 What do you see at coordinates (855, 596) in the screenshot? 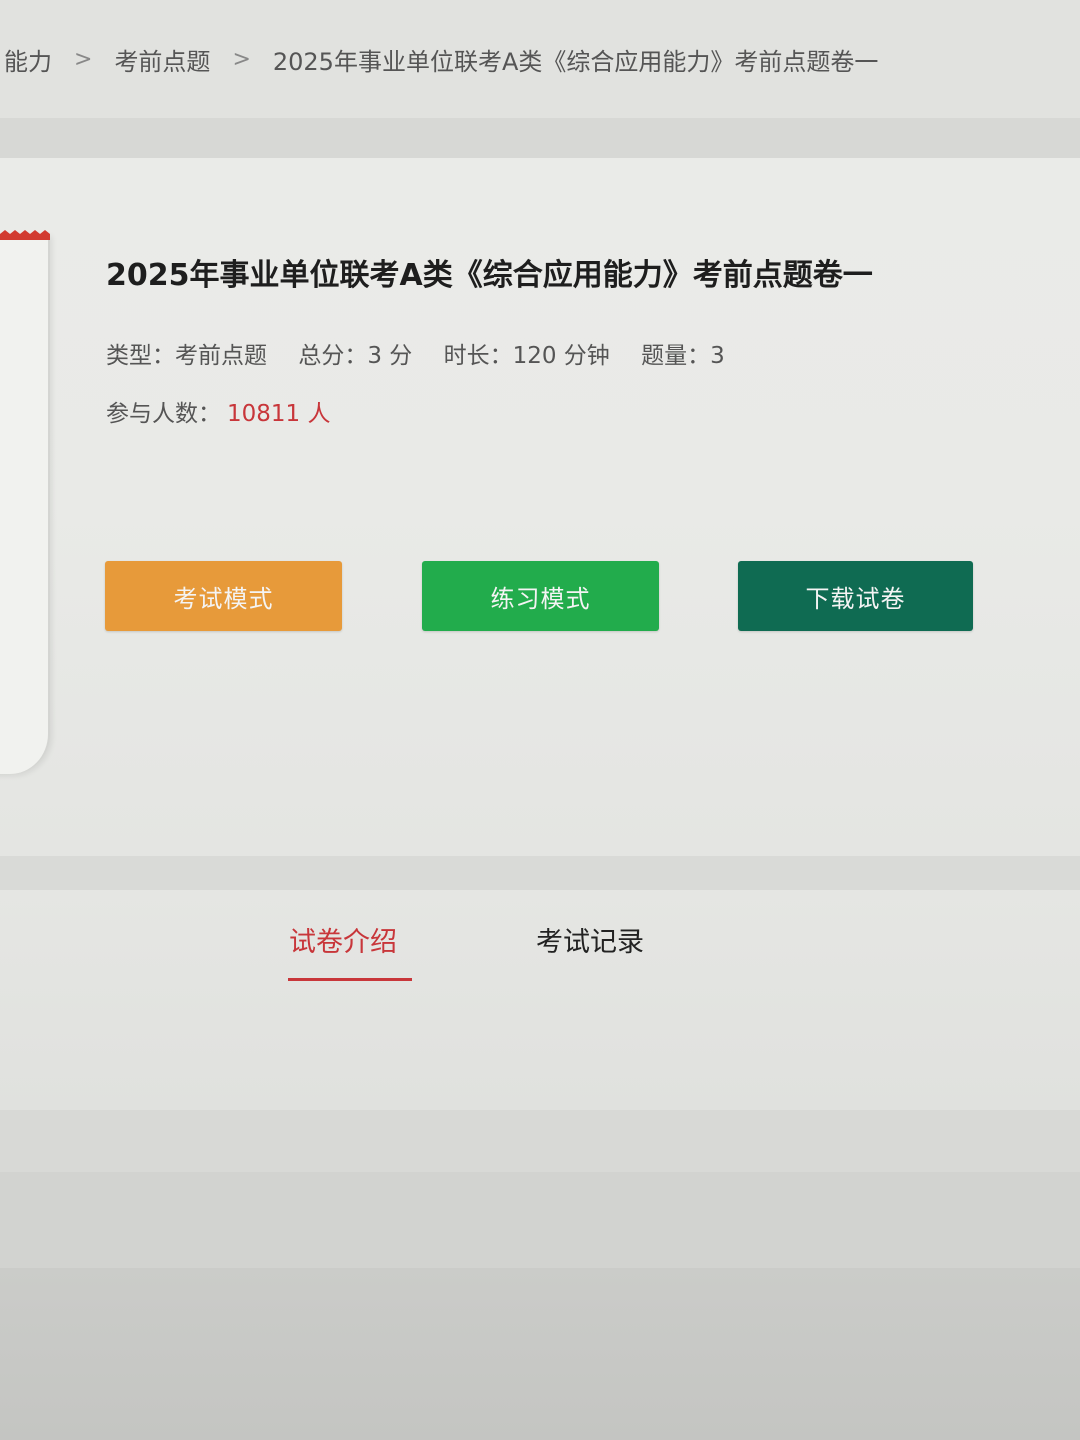
I see `download-paper-button: 下载试卷` at bounding box center [855, 596].